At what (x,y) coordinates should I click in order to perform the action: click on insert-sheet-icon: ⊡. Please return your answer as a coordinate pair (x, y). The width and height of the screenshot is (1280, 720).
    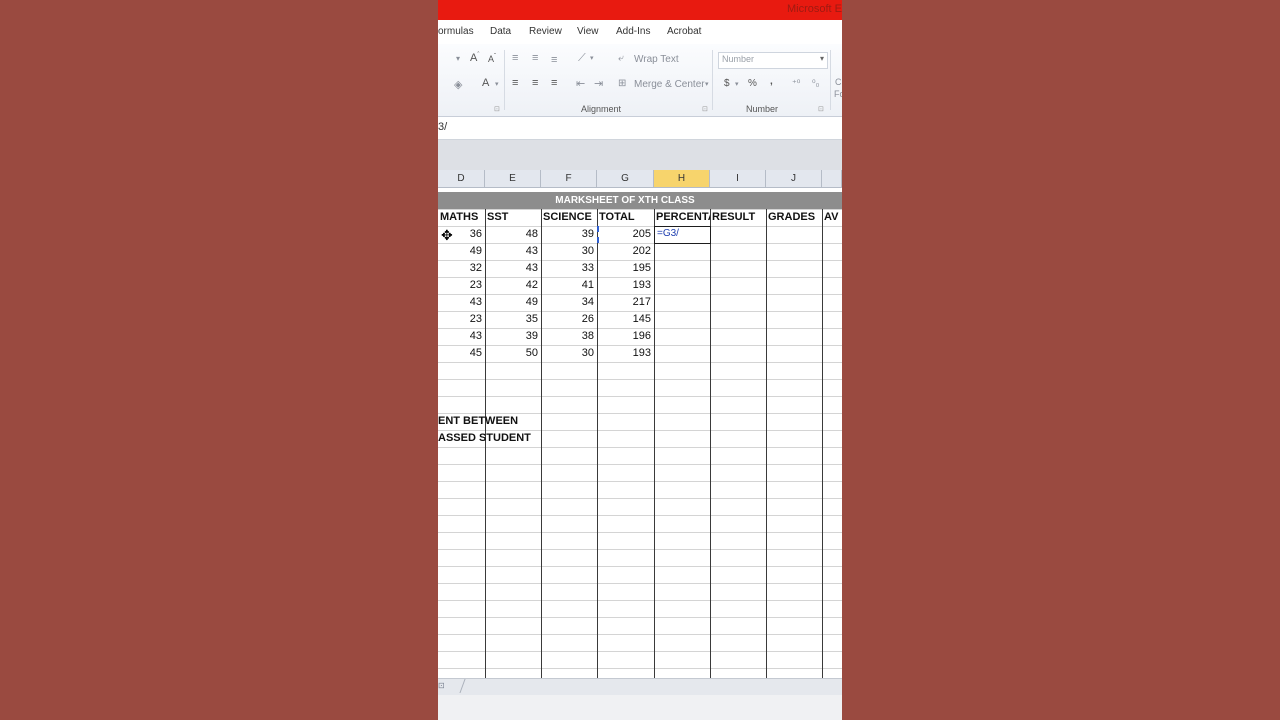
    Looking at the image, I should click on (441, 685).